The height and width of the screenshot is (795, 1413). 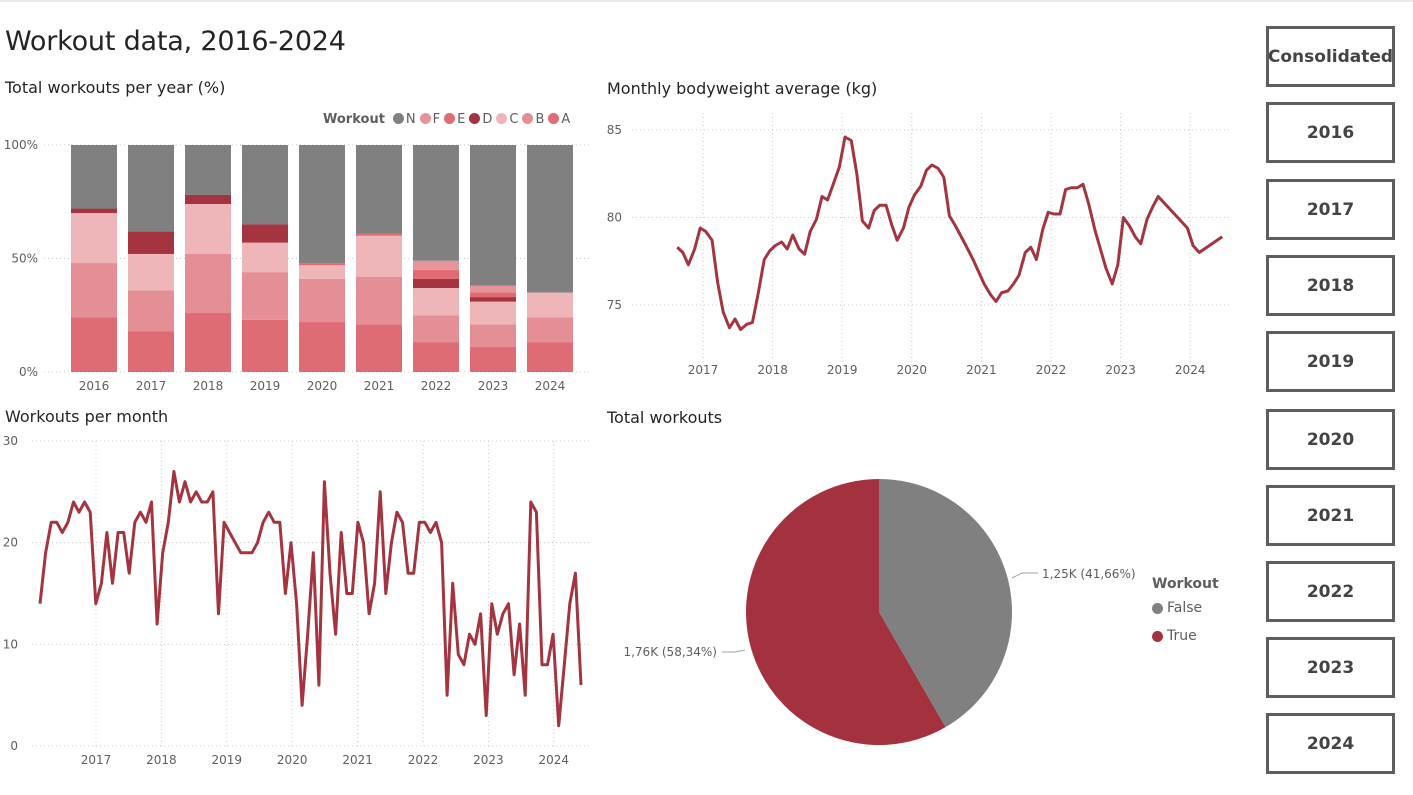 I want to click on permonth-series-line, so click(x=310, y=599).